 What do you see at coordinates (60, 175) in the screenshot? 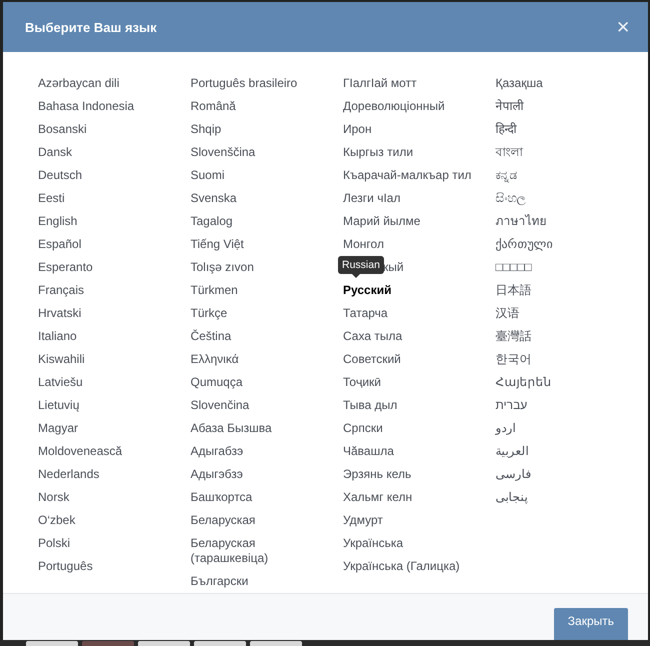
I see `language-link: Deutsch` at bounding box center [60, 175].